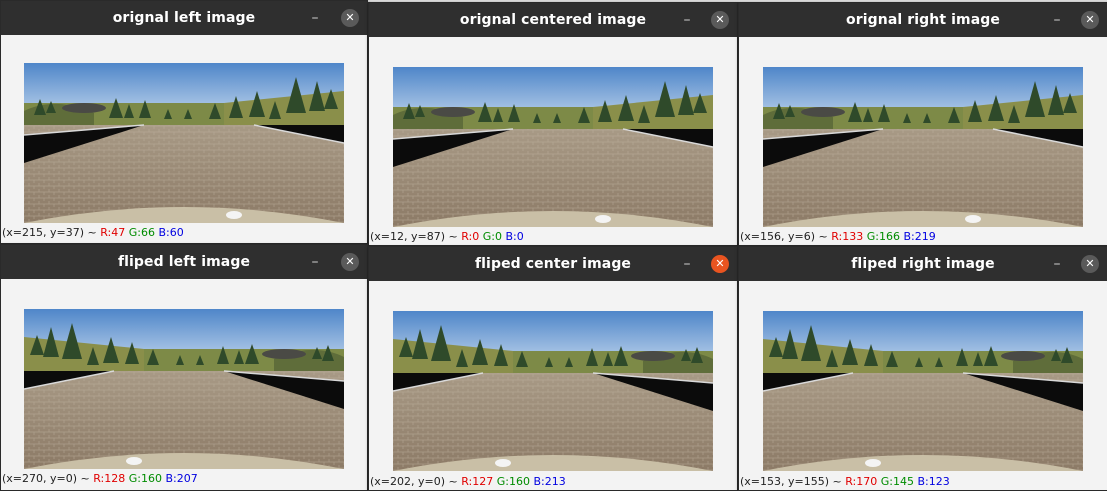 This screenshot has width=1107, height=491. What do you see at coordinates (514, 236) in the screenshot?
I see `pixel-blue: B:0` at bounding box center [514, 236].